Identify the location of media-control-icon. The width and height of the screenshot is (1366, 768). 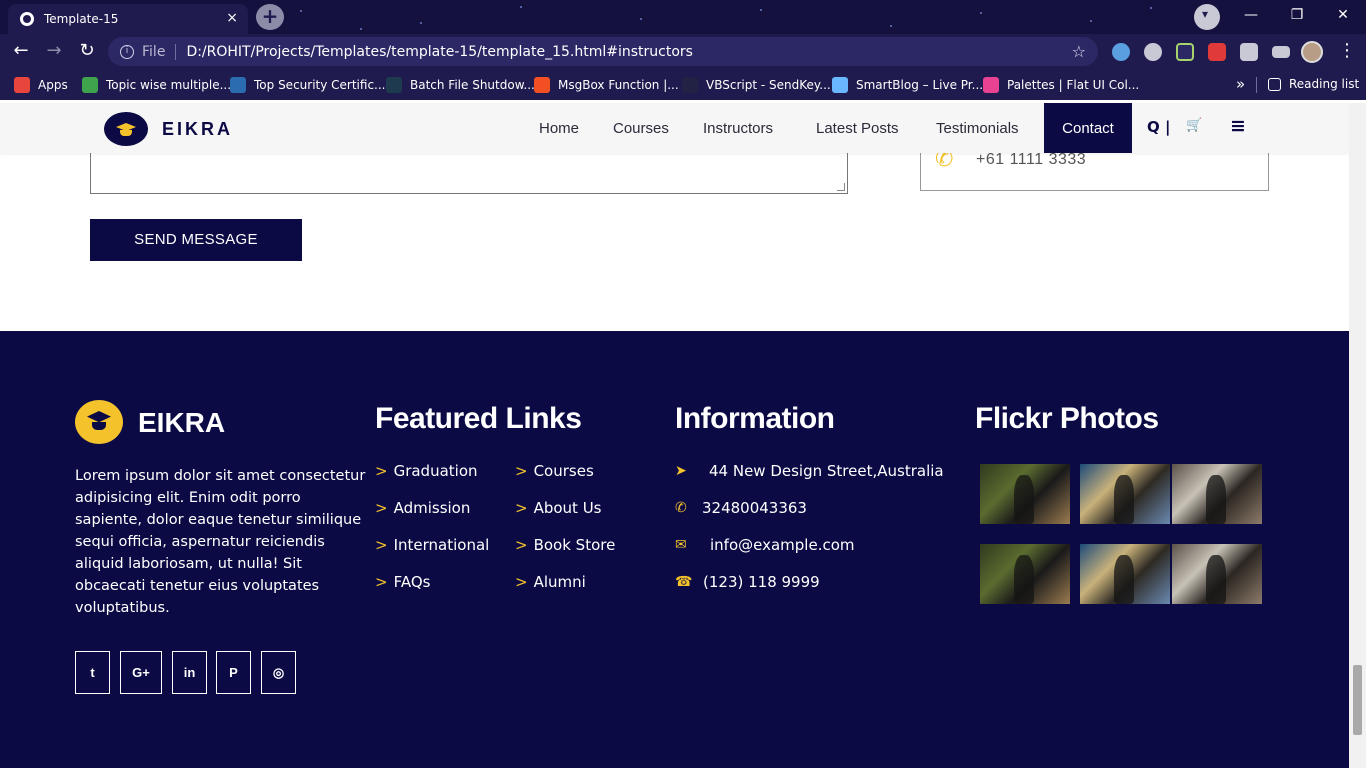
(1281, 52).